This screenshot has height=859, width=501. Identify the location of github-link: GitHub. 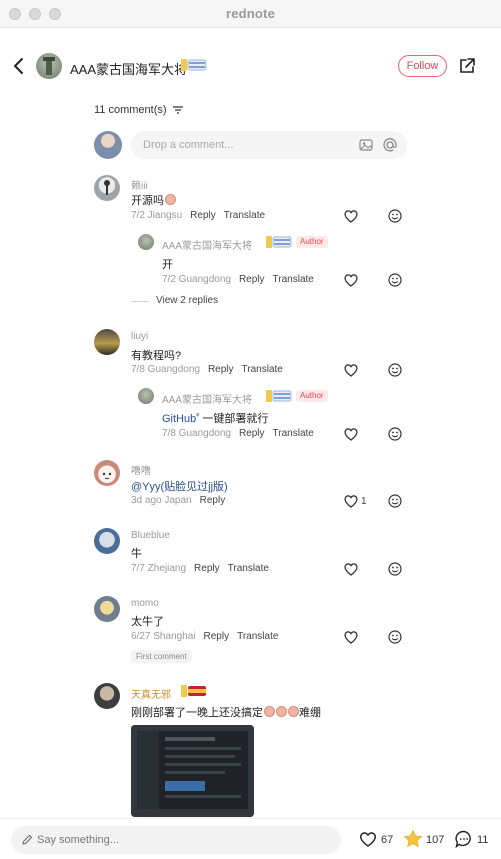
(179, 419).